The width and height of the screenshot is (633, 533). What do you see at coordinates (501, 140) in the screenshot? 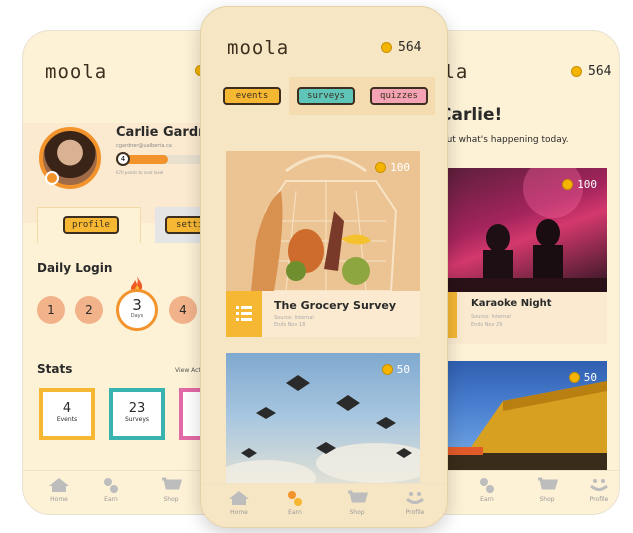
I see `greeting-subtitle: k out what's happening today.` at bounding box center [501, 140].